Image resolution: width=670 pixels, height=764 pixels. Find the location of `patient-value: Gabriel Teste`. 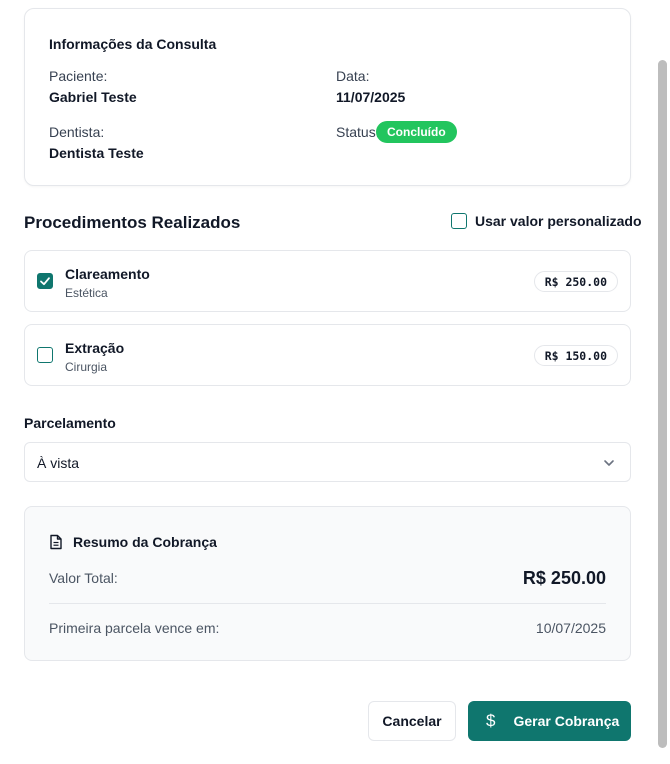

patient-value: Gabriel Teste is located at coordinates (93, 97).